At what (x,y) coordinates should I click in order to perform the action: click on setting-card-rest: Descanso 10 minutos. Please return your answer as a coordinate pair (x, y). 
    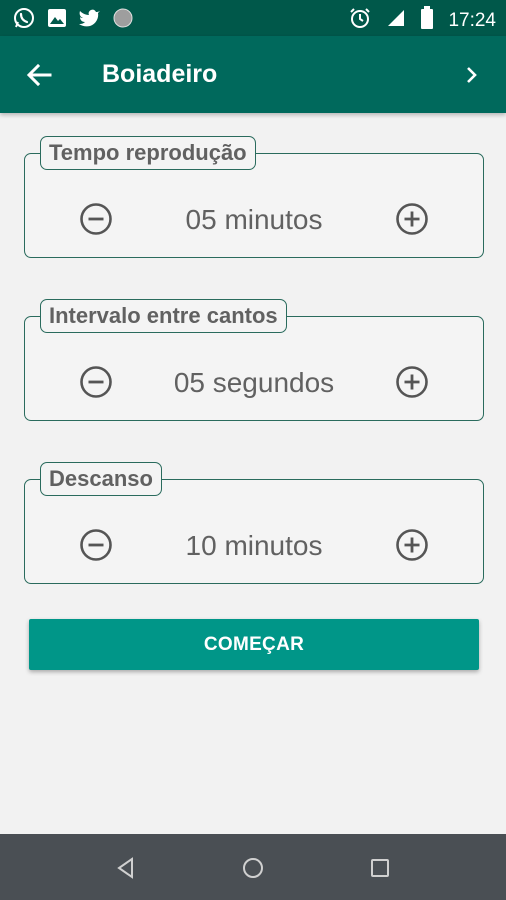
    Looking at the image, I should click on (254, 523).